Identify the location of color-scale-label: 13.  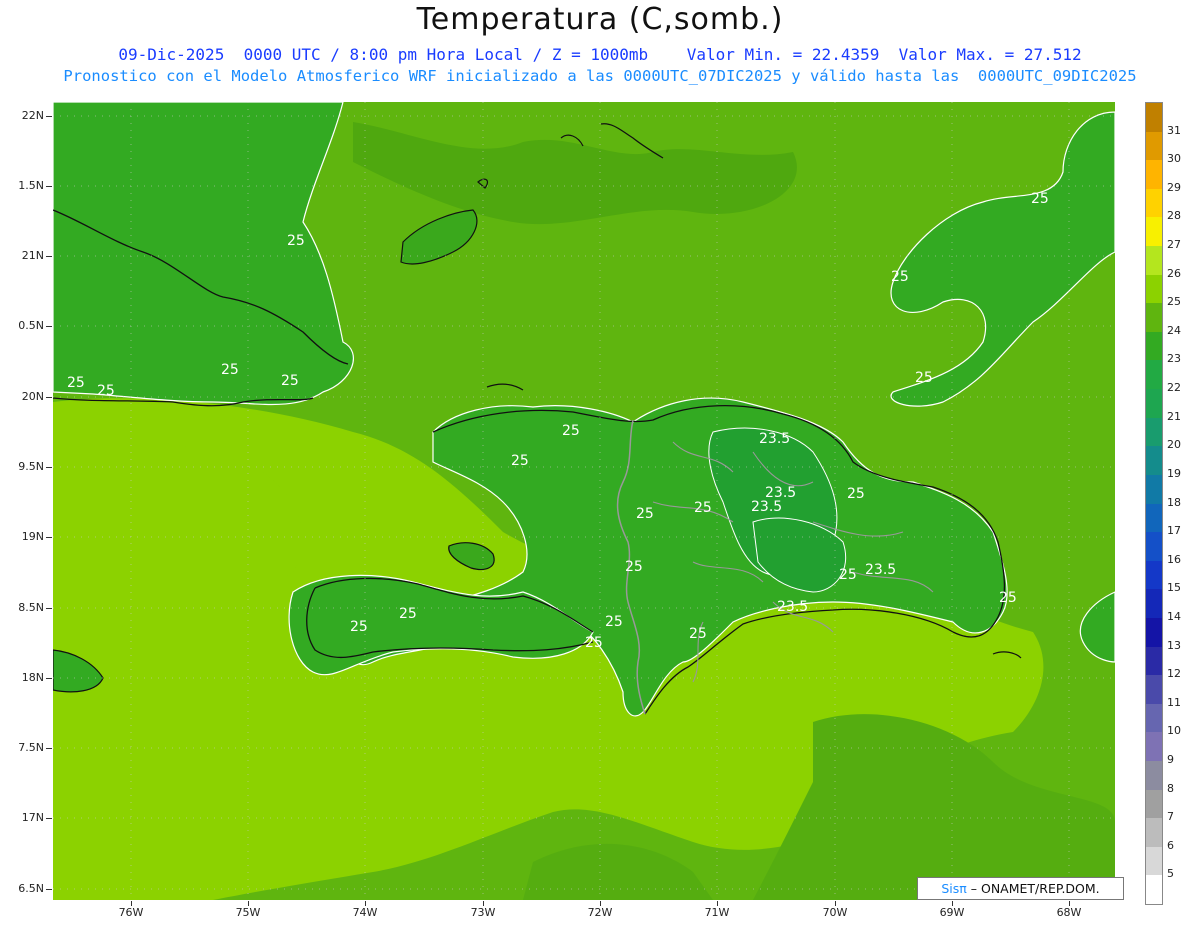
(1174, 645).